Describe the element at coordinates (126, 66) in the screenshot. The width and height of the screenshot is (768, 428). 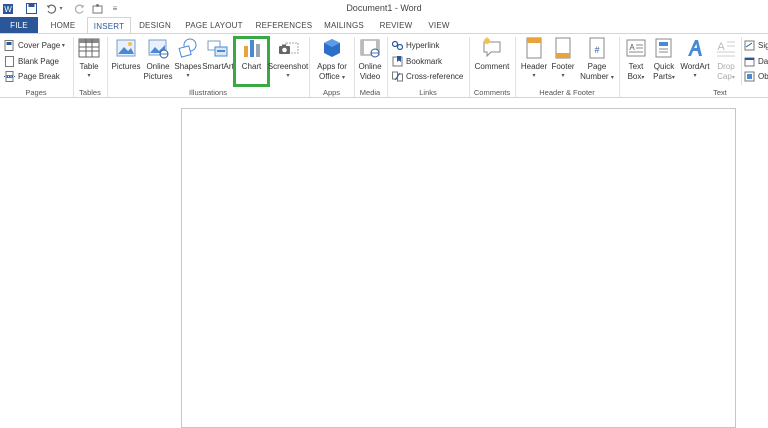
I see `pictures-label: Pictures` at that location.